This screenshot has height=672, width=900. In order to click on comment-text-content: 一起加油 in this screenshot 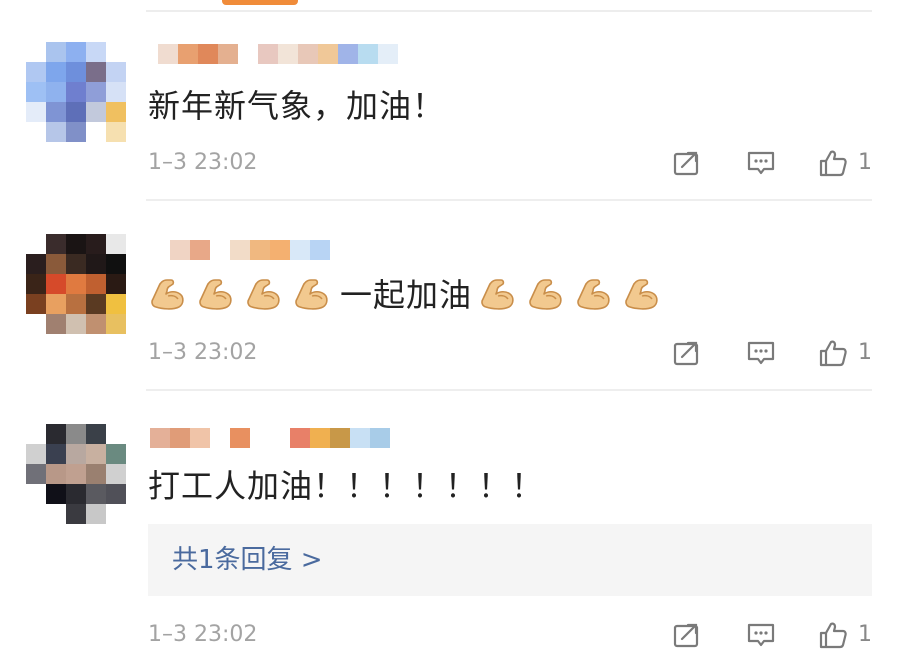, I will do `click(406, 295)`.